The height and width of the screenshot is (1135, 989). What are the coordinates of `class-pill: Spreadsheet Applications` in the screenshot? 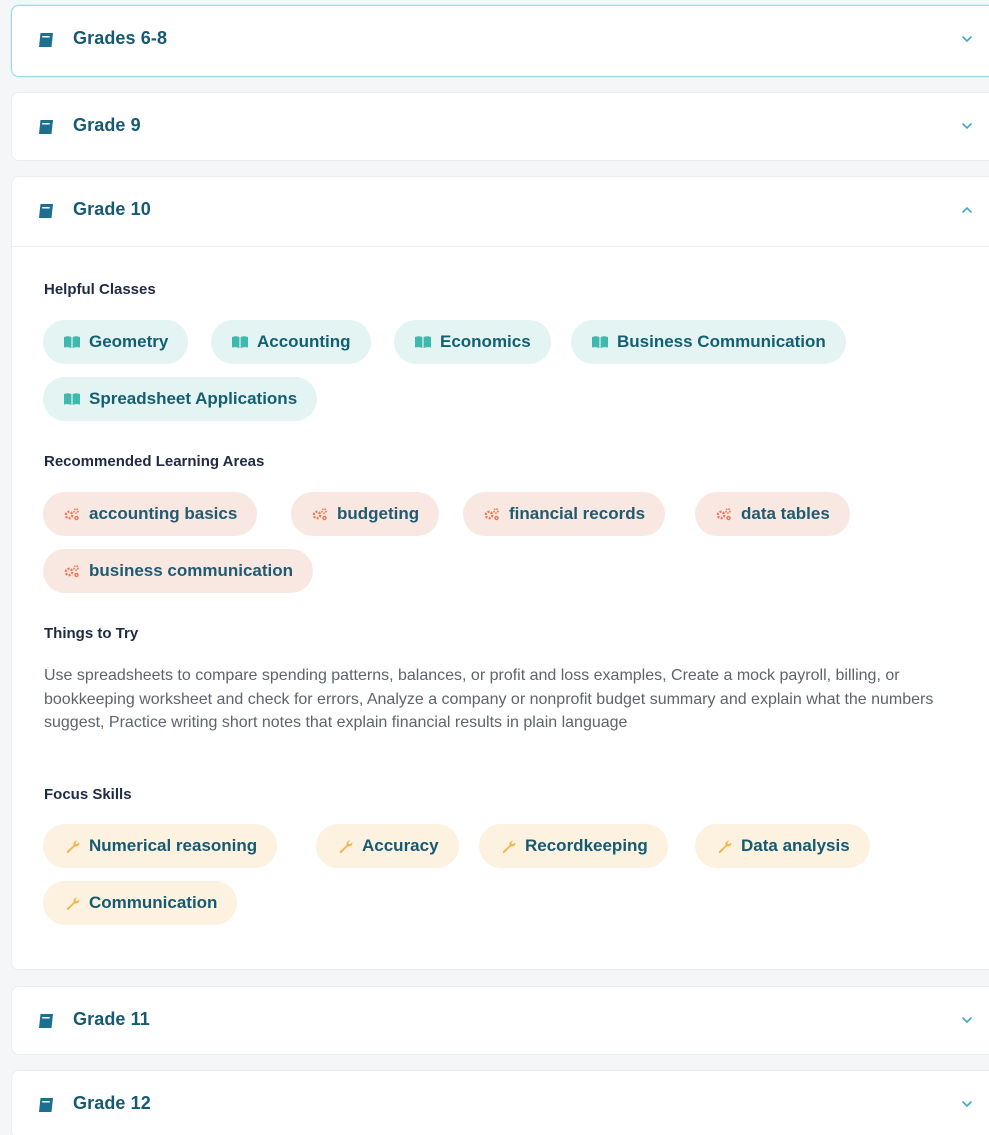 It's located at (180, 399).